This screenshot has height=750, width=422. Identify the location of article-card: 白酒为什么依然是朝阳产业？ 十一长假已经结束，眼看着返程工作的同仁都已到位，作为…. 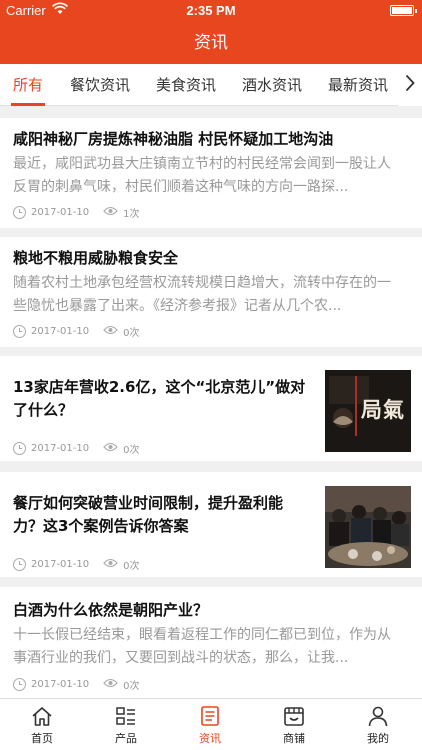
(211, 642).